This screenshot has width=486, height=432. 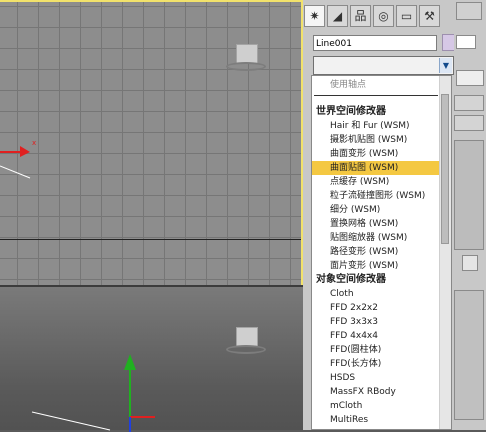 What do you see at coordinates (15, 162) in the screenshot?
I see `axis-gizmo-top` at bounding box center [15, 162].